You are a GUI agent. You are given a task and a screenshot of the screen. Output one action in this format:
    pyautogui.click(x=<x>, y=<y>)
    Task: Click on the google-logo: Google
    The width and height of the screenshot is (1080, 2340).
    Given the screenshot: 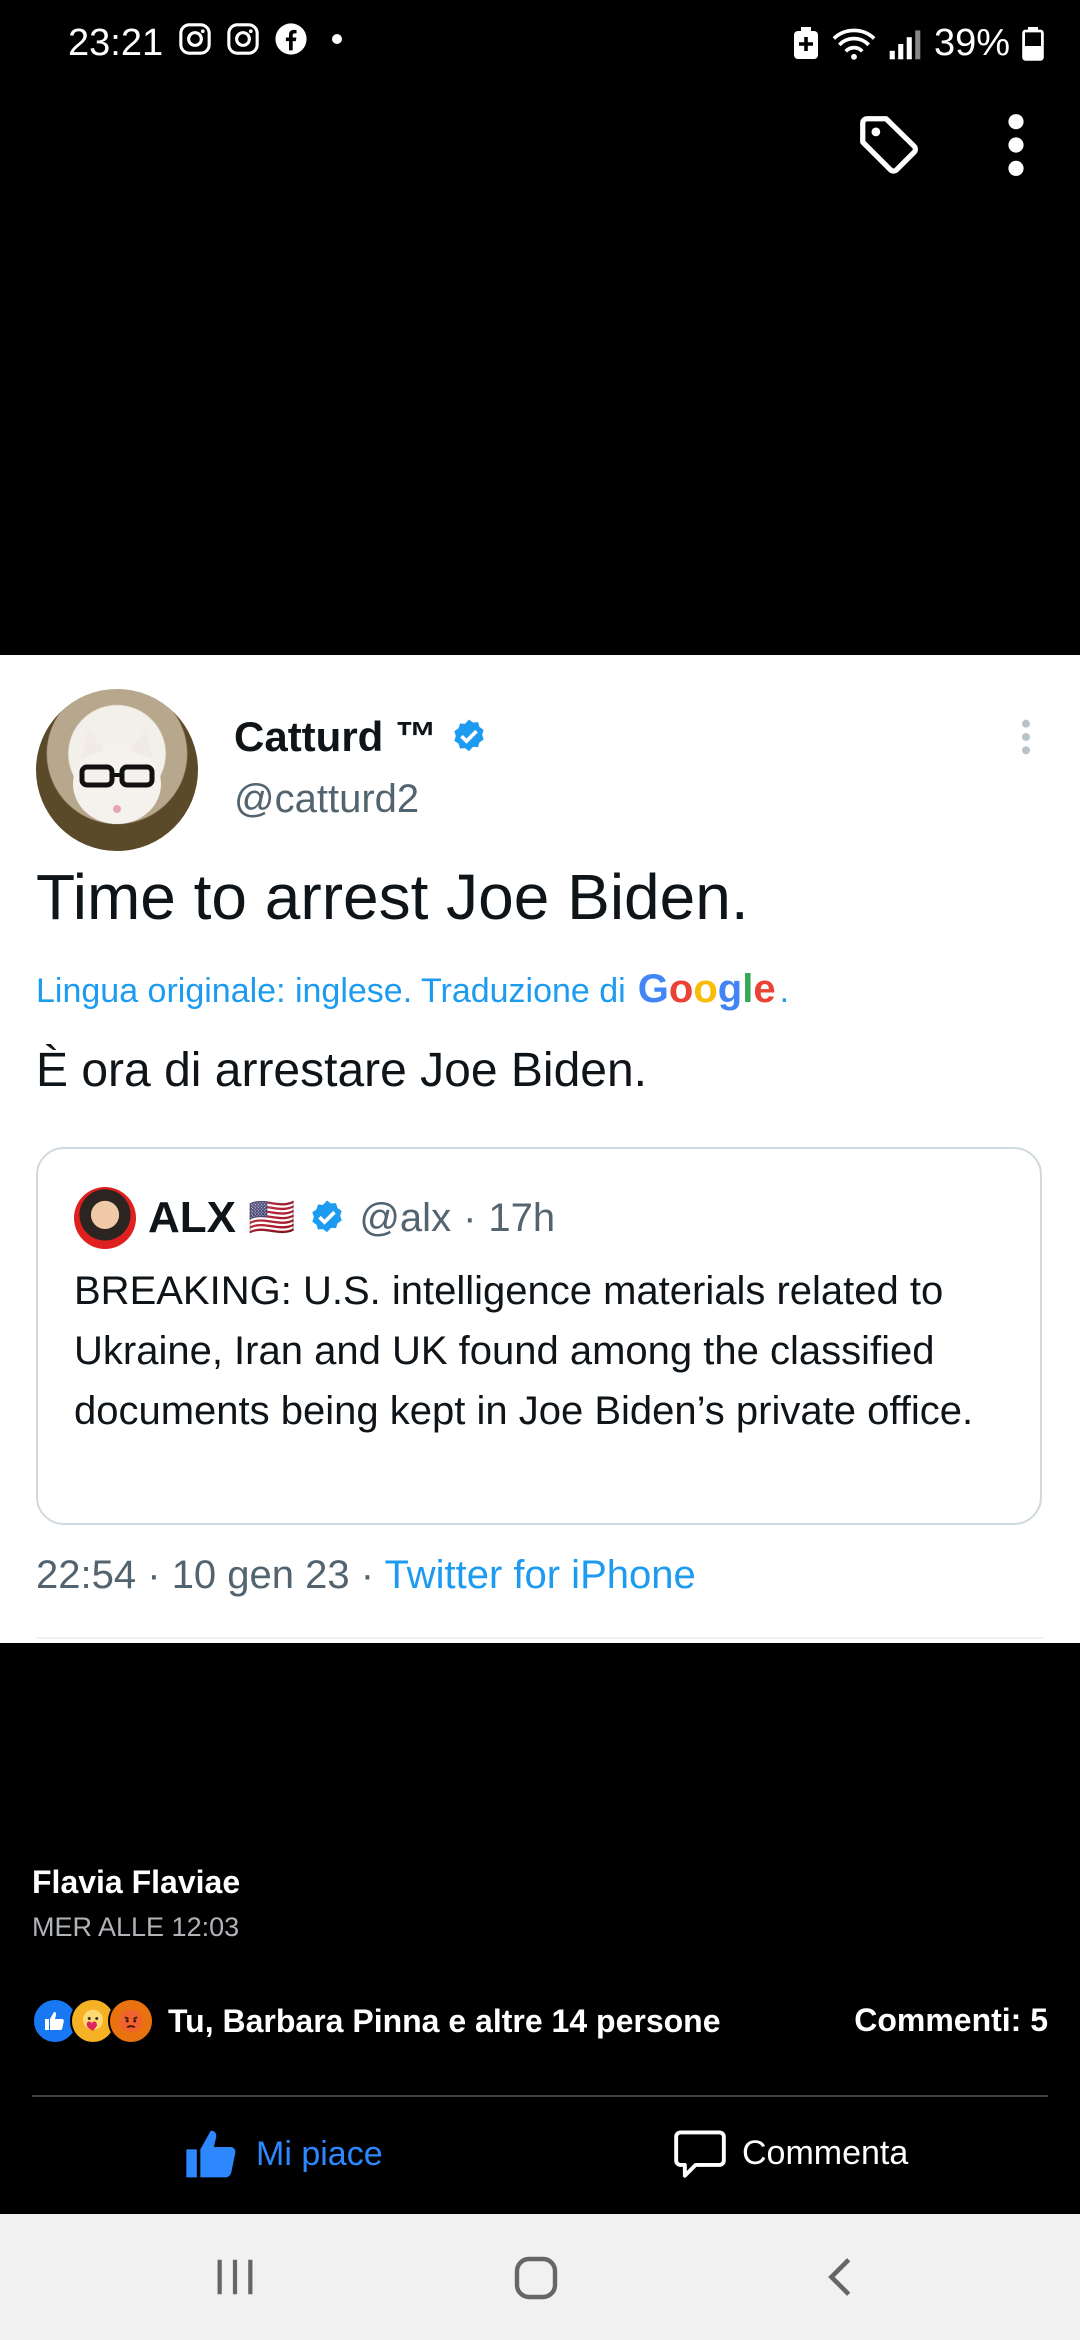 What is the action you would take?
    pyautogui.click(x=706, y=989)
    